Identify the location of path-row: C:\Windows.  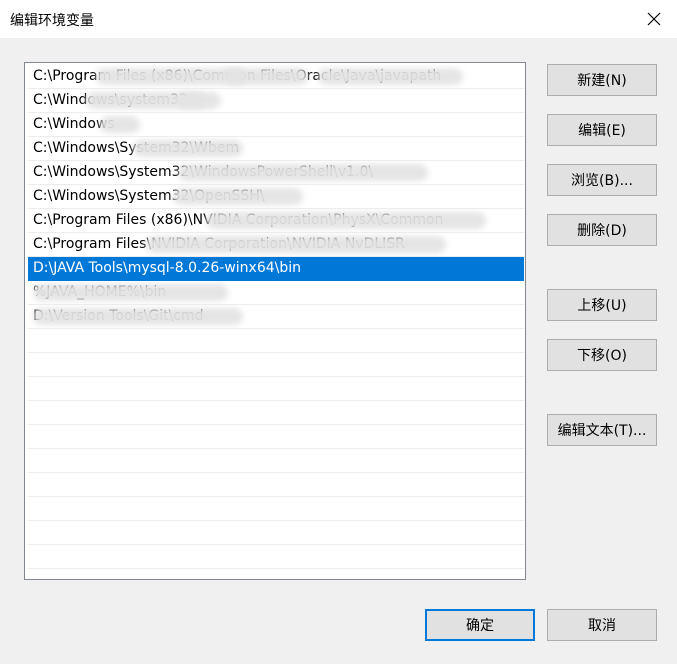
(276, 125).